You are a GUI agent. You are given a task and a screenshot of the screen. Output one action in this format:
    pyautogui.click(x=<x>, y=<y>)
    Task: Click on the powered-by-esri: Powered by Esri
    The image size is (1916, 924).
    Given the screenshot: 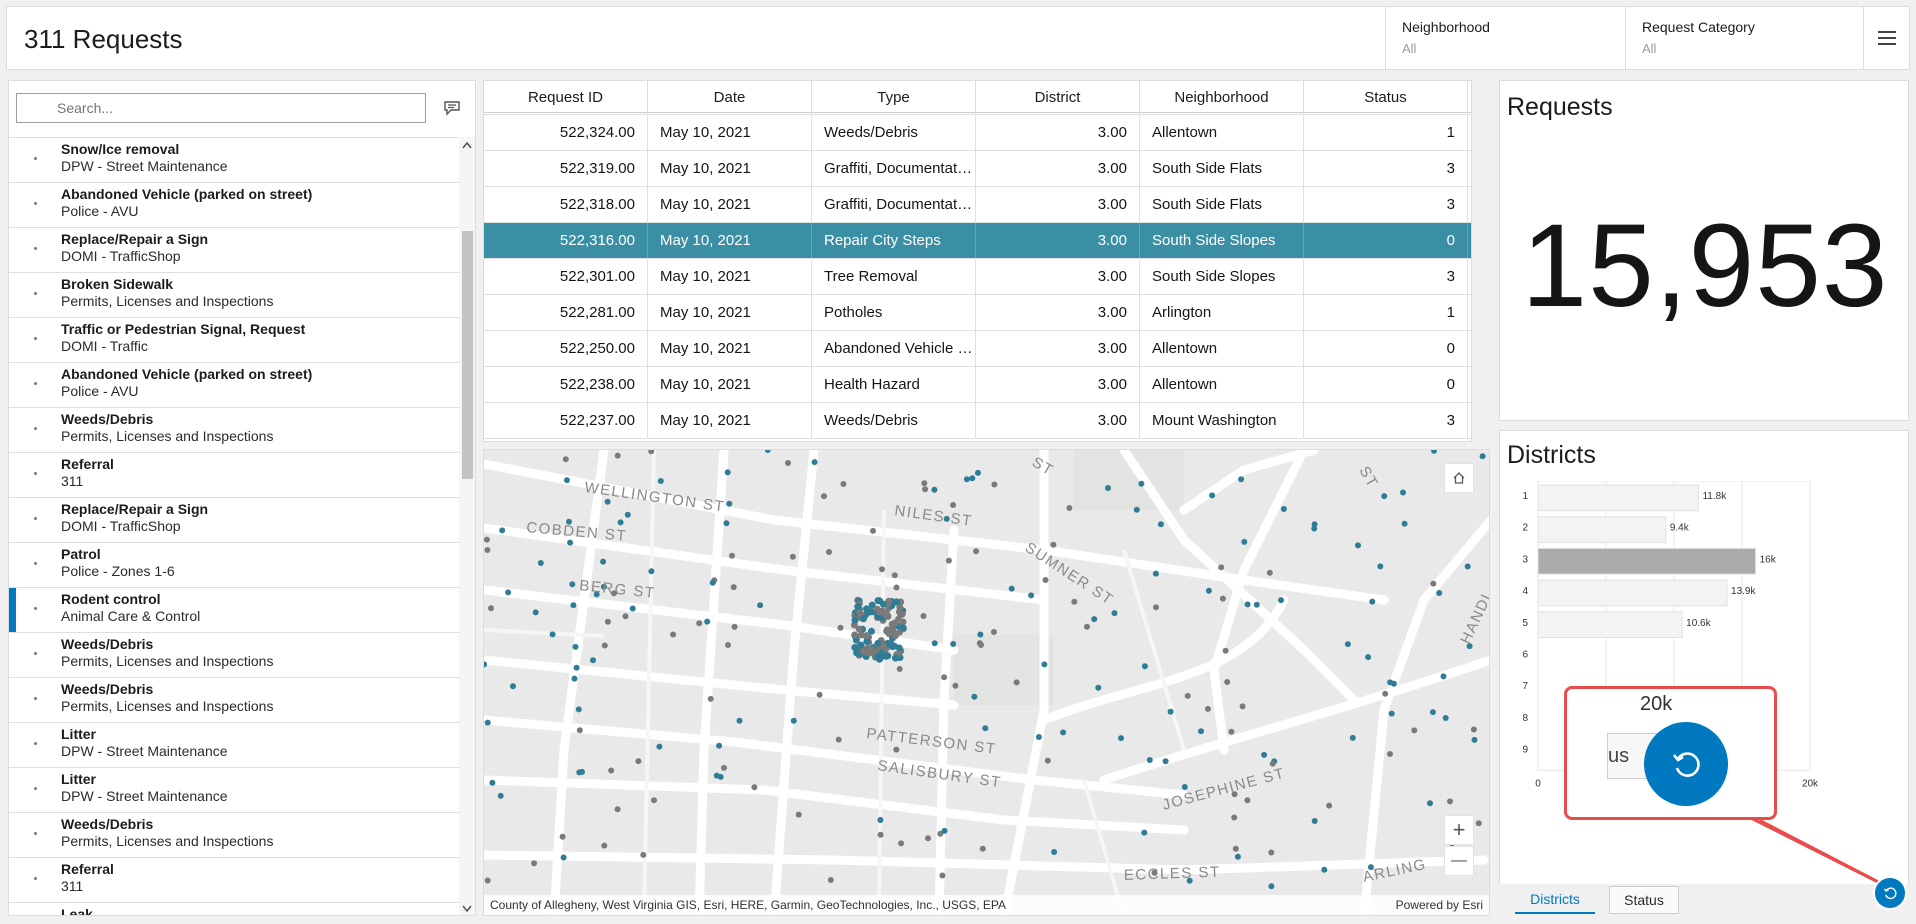 What is the action you would take?
    pyautogui.click(x=1439, y=905)
    